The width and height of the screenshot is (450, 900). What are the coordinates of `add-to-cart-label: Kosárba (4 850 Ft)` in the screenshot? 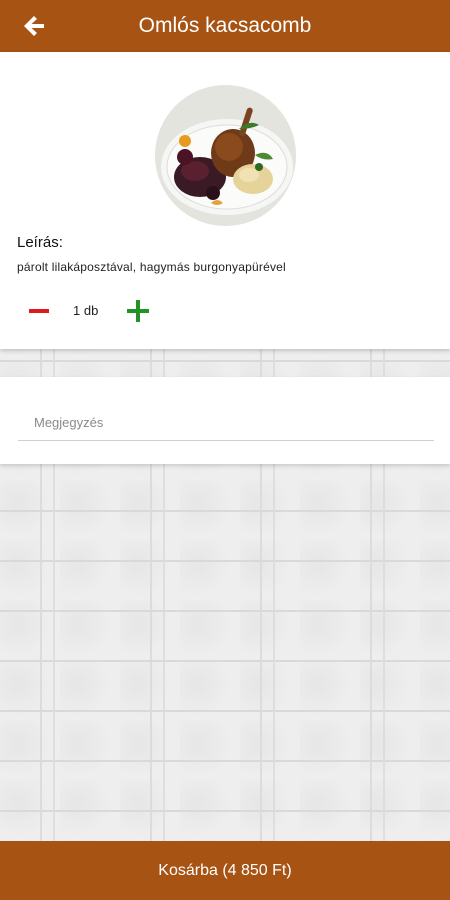 It's located at (225, 870).